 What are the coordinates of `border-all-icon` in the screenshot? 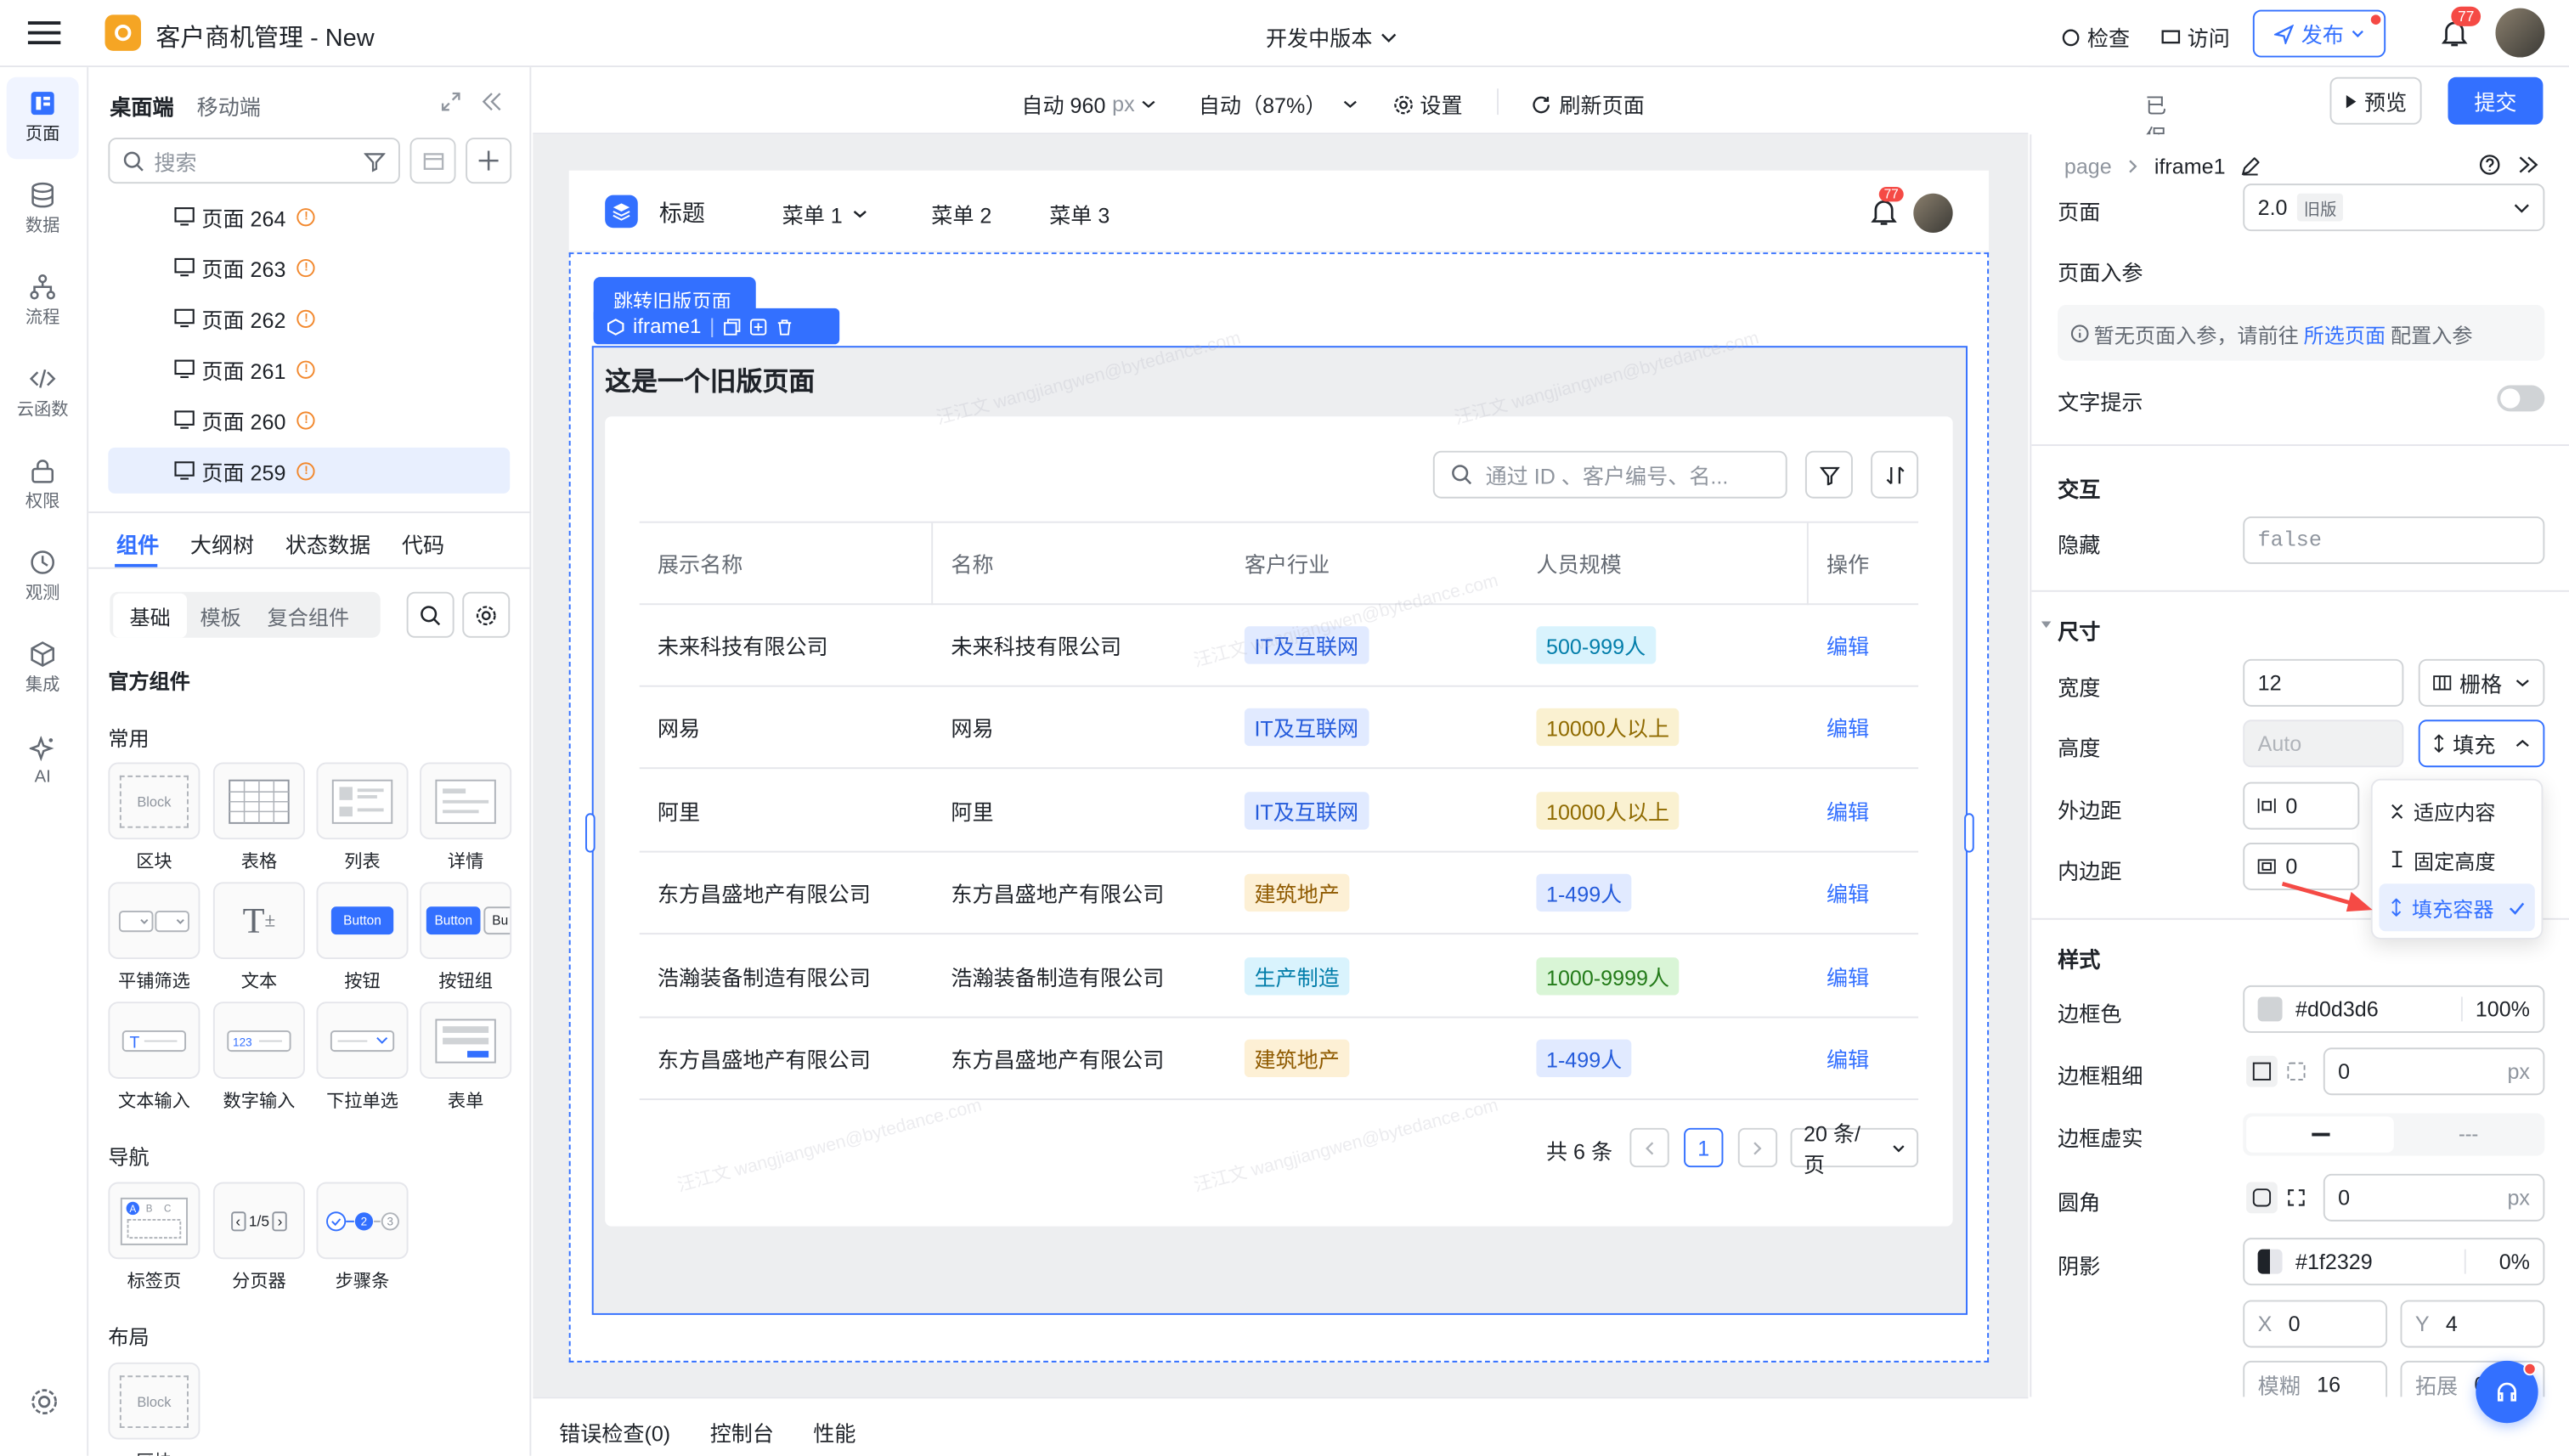 It's located at (2262, 1071).